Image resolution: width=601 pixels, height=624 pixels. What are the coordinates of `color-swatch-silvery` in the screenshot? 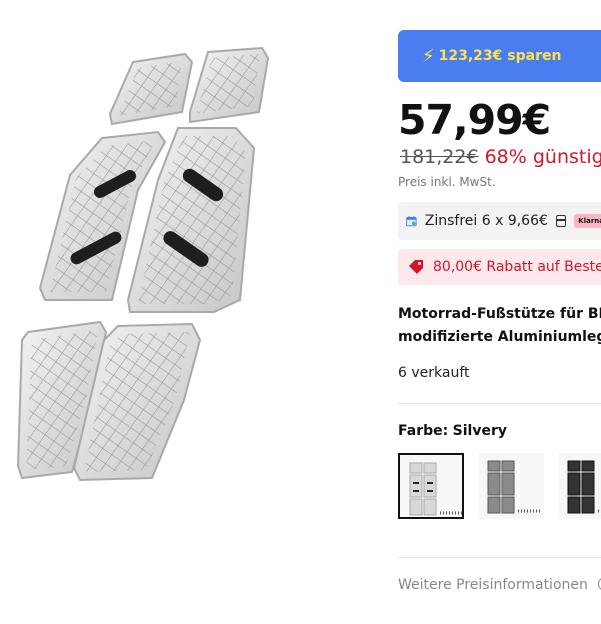 It's located at (431, 486).